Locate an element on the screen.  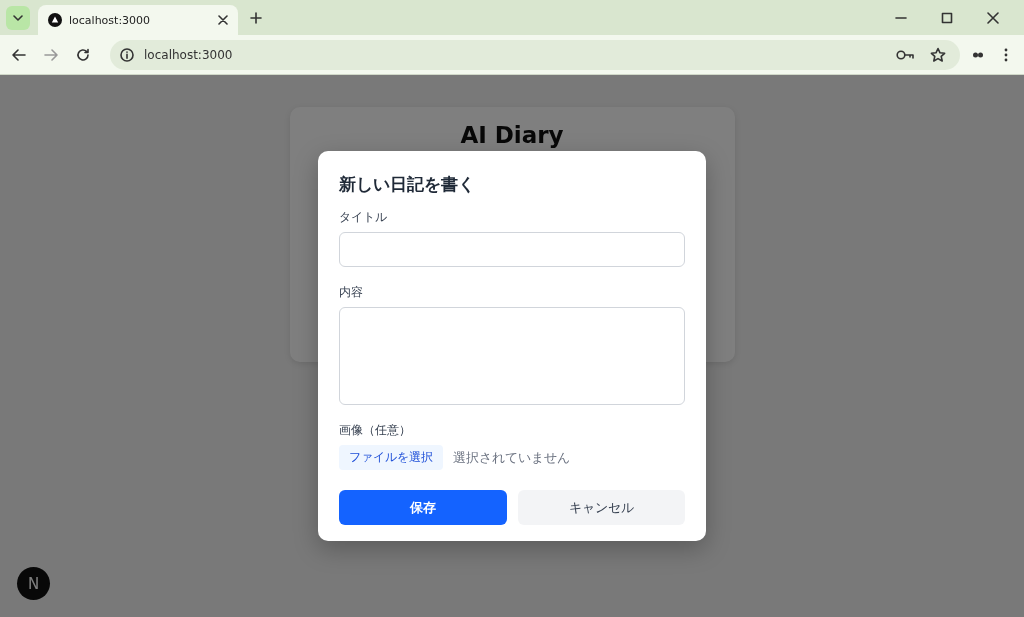
choose-file-button: ファイルを選択 is located at coordinates (391, 457).